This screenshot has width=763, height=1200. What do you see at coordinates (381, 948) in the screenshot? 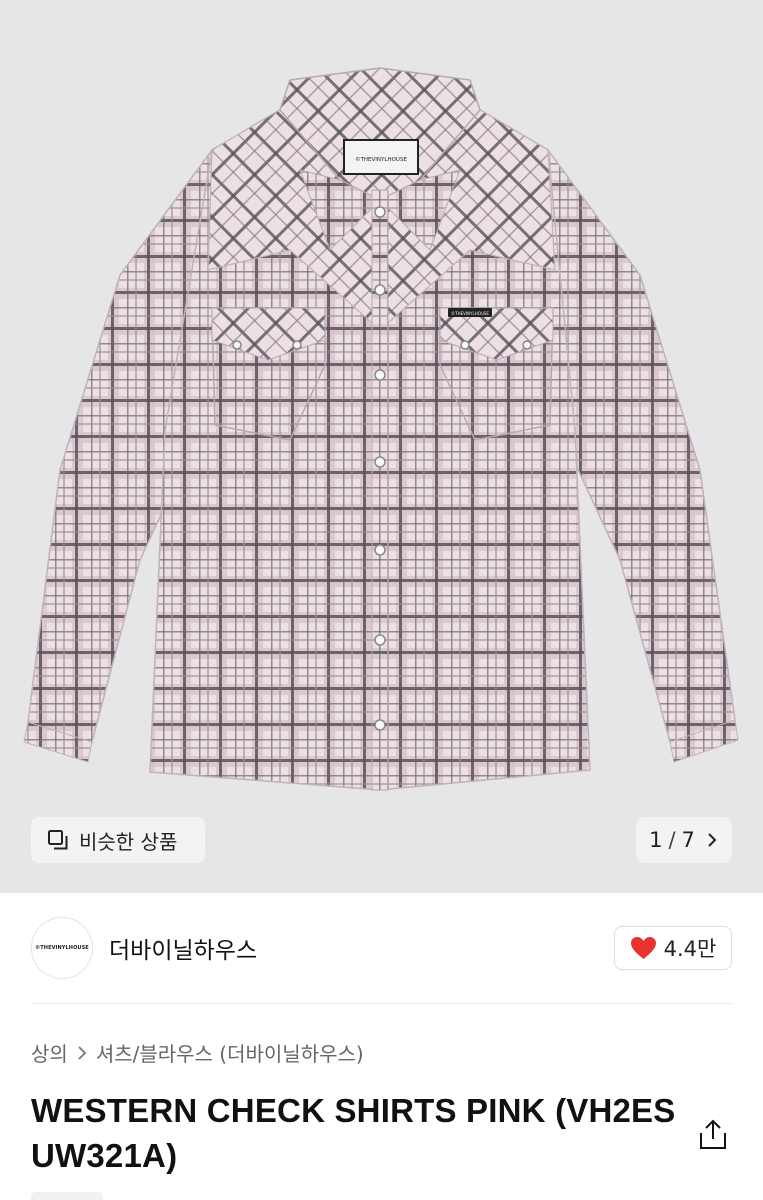
I see `brand-row: ©THEVINYLHOUSE 더바이닐하우스 4.4만` at bounding box center [381, 948].